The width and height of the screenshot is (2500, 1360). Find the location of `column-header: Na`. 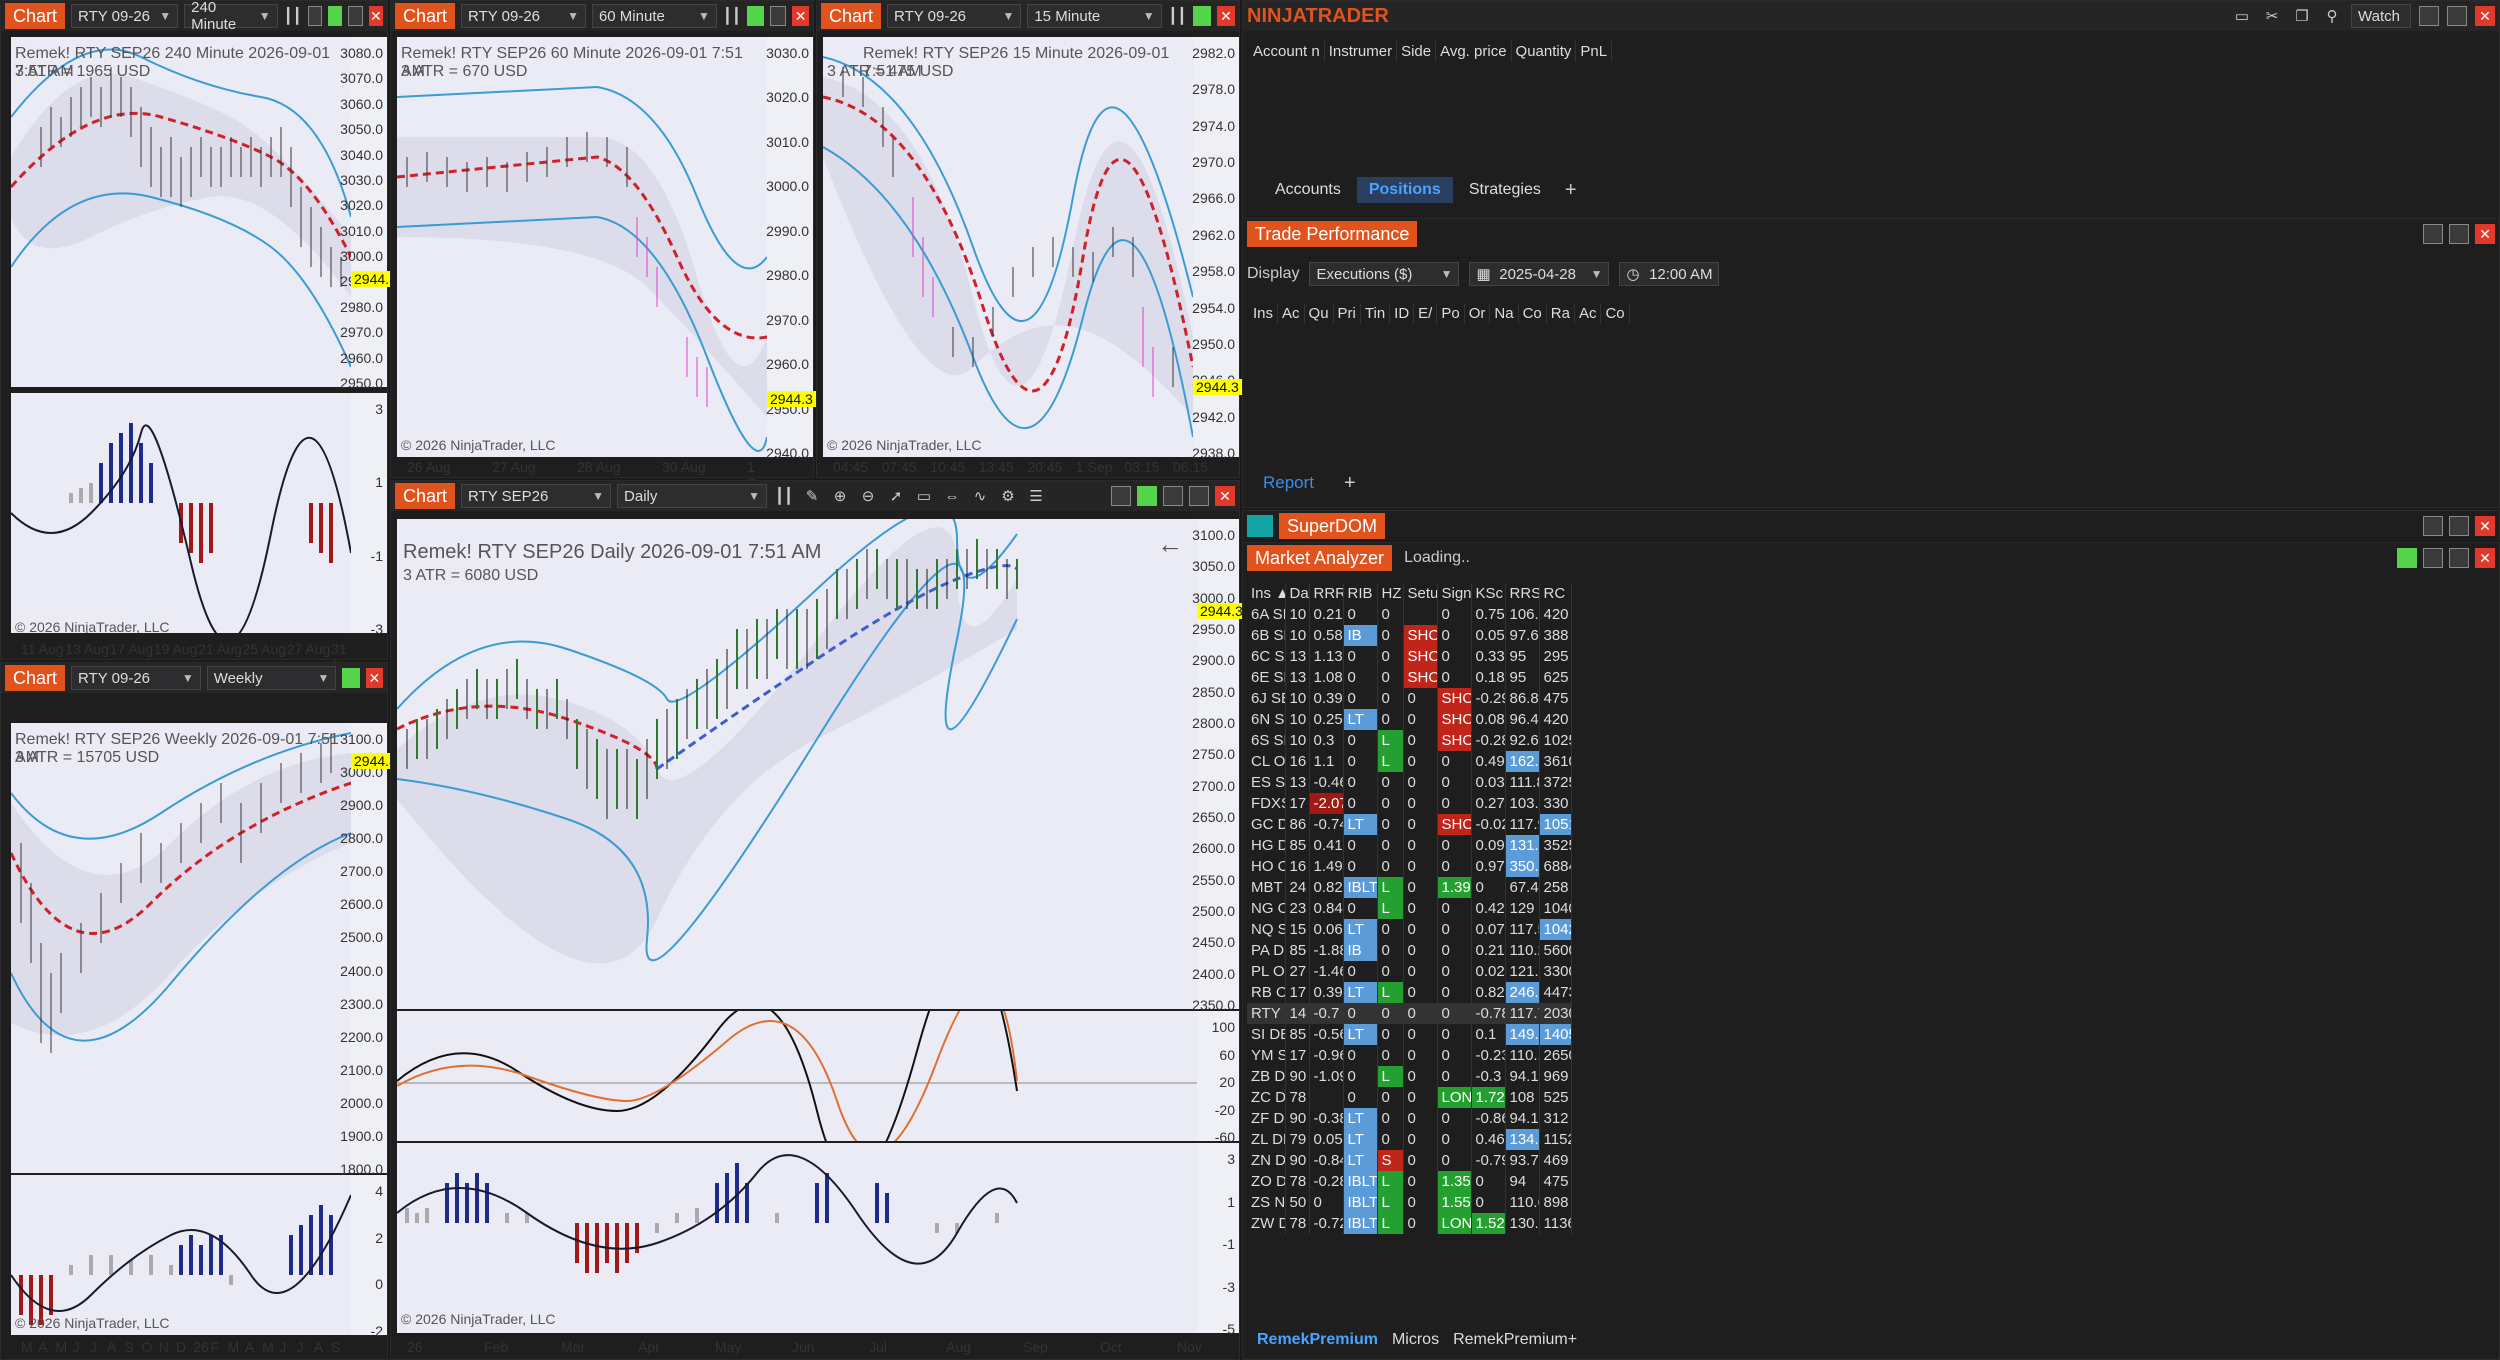

column-header: Na is located at coordinates (1504, 313).